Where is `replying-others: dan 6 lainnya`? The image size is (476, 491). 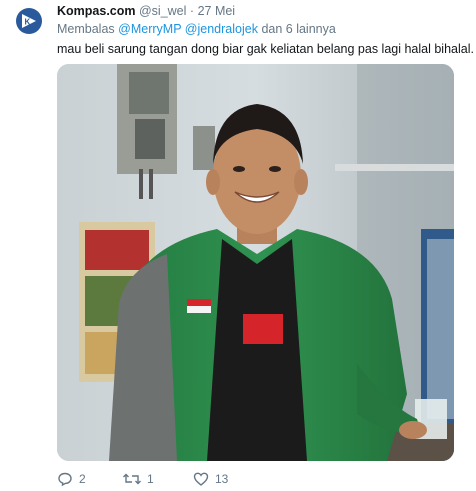 replying-others: dan 6 lainnya is located at coordinates (298, 29).